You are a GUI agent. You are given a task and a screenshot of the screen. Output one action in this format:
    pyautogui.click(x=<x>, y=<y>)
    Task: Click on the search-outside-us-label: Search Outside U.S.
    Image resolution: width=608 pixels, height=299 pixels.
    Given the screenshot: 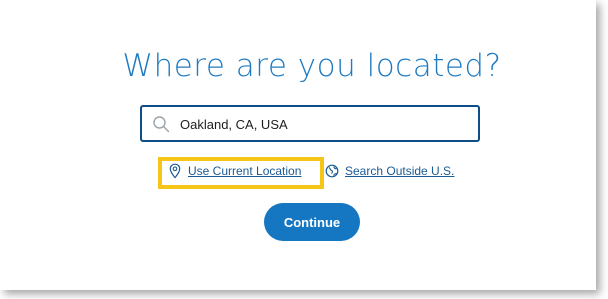 What is the action you would take?
    pyautogui.click(x=400, y=171)
    